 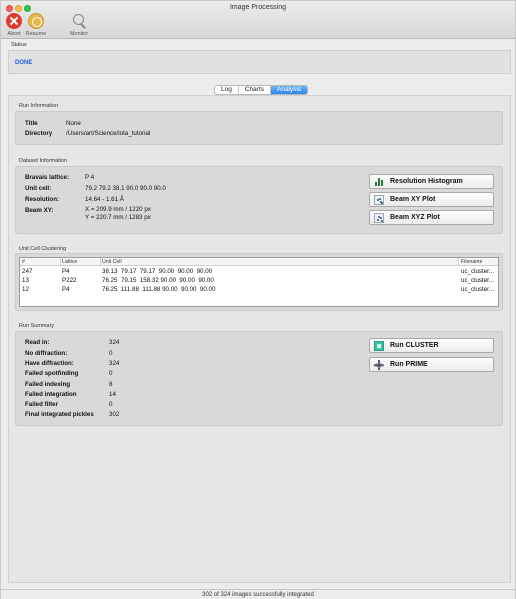 What do you see at coordinates (125, 188) in the screenshot?
I see `unit-cell-value: 79.2 79.2 38.1 90.0 90.0 90.0` at bounding box center [125, 188].